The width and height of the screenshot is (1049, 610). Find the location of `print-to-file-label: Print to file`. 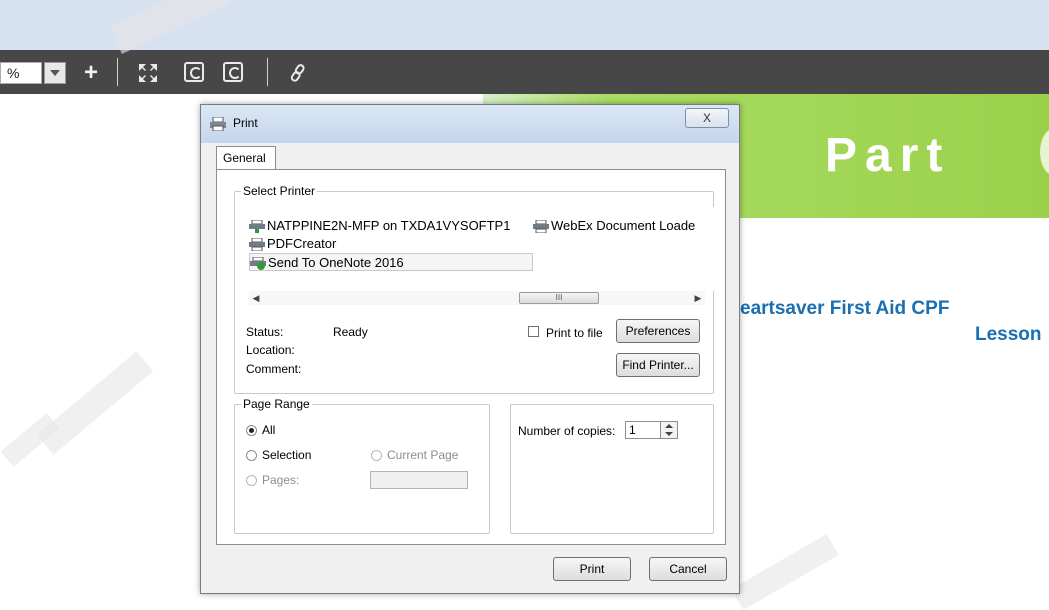

print-to-file-label: Print to file is located at coordinates (574, 333).